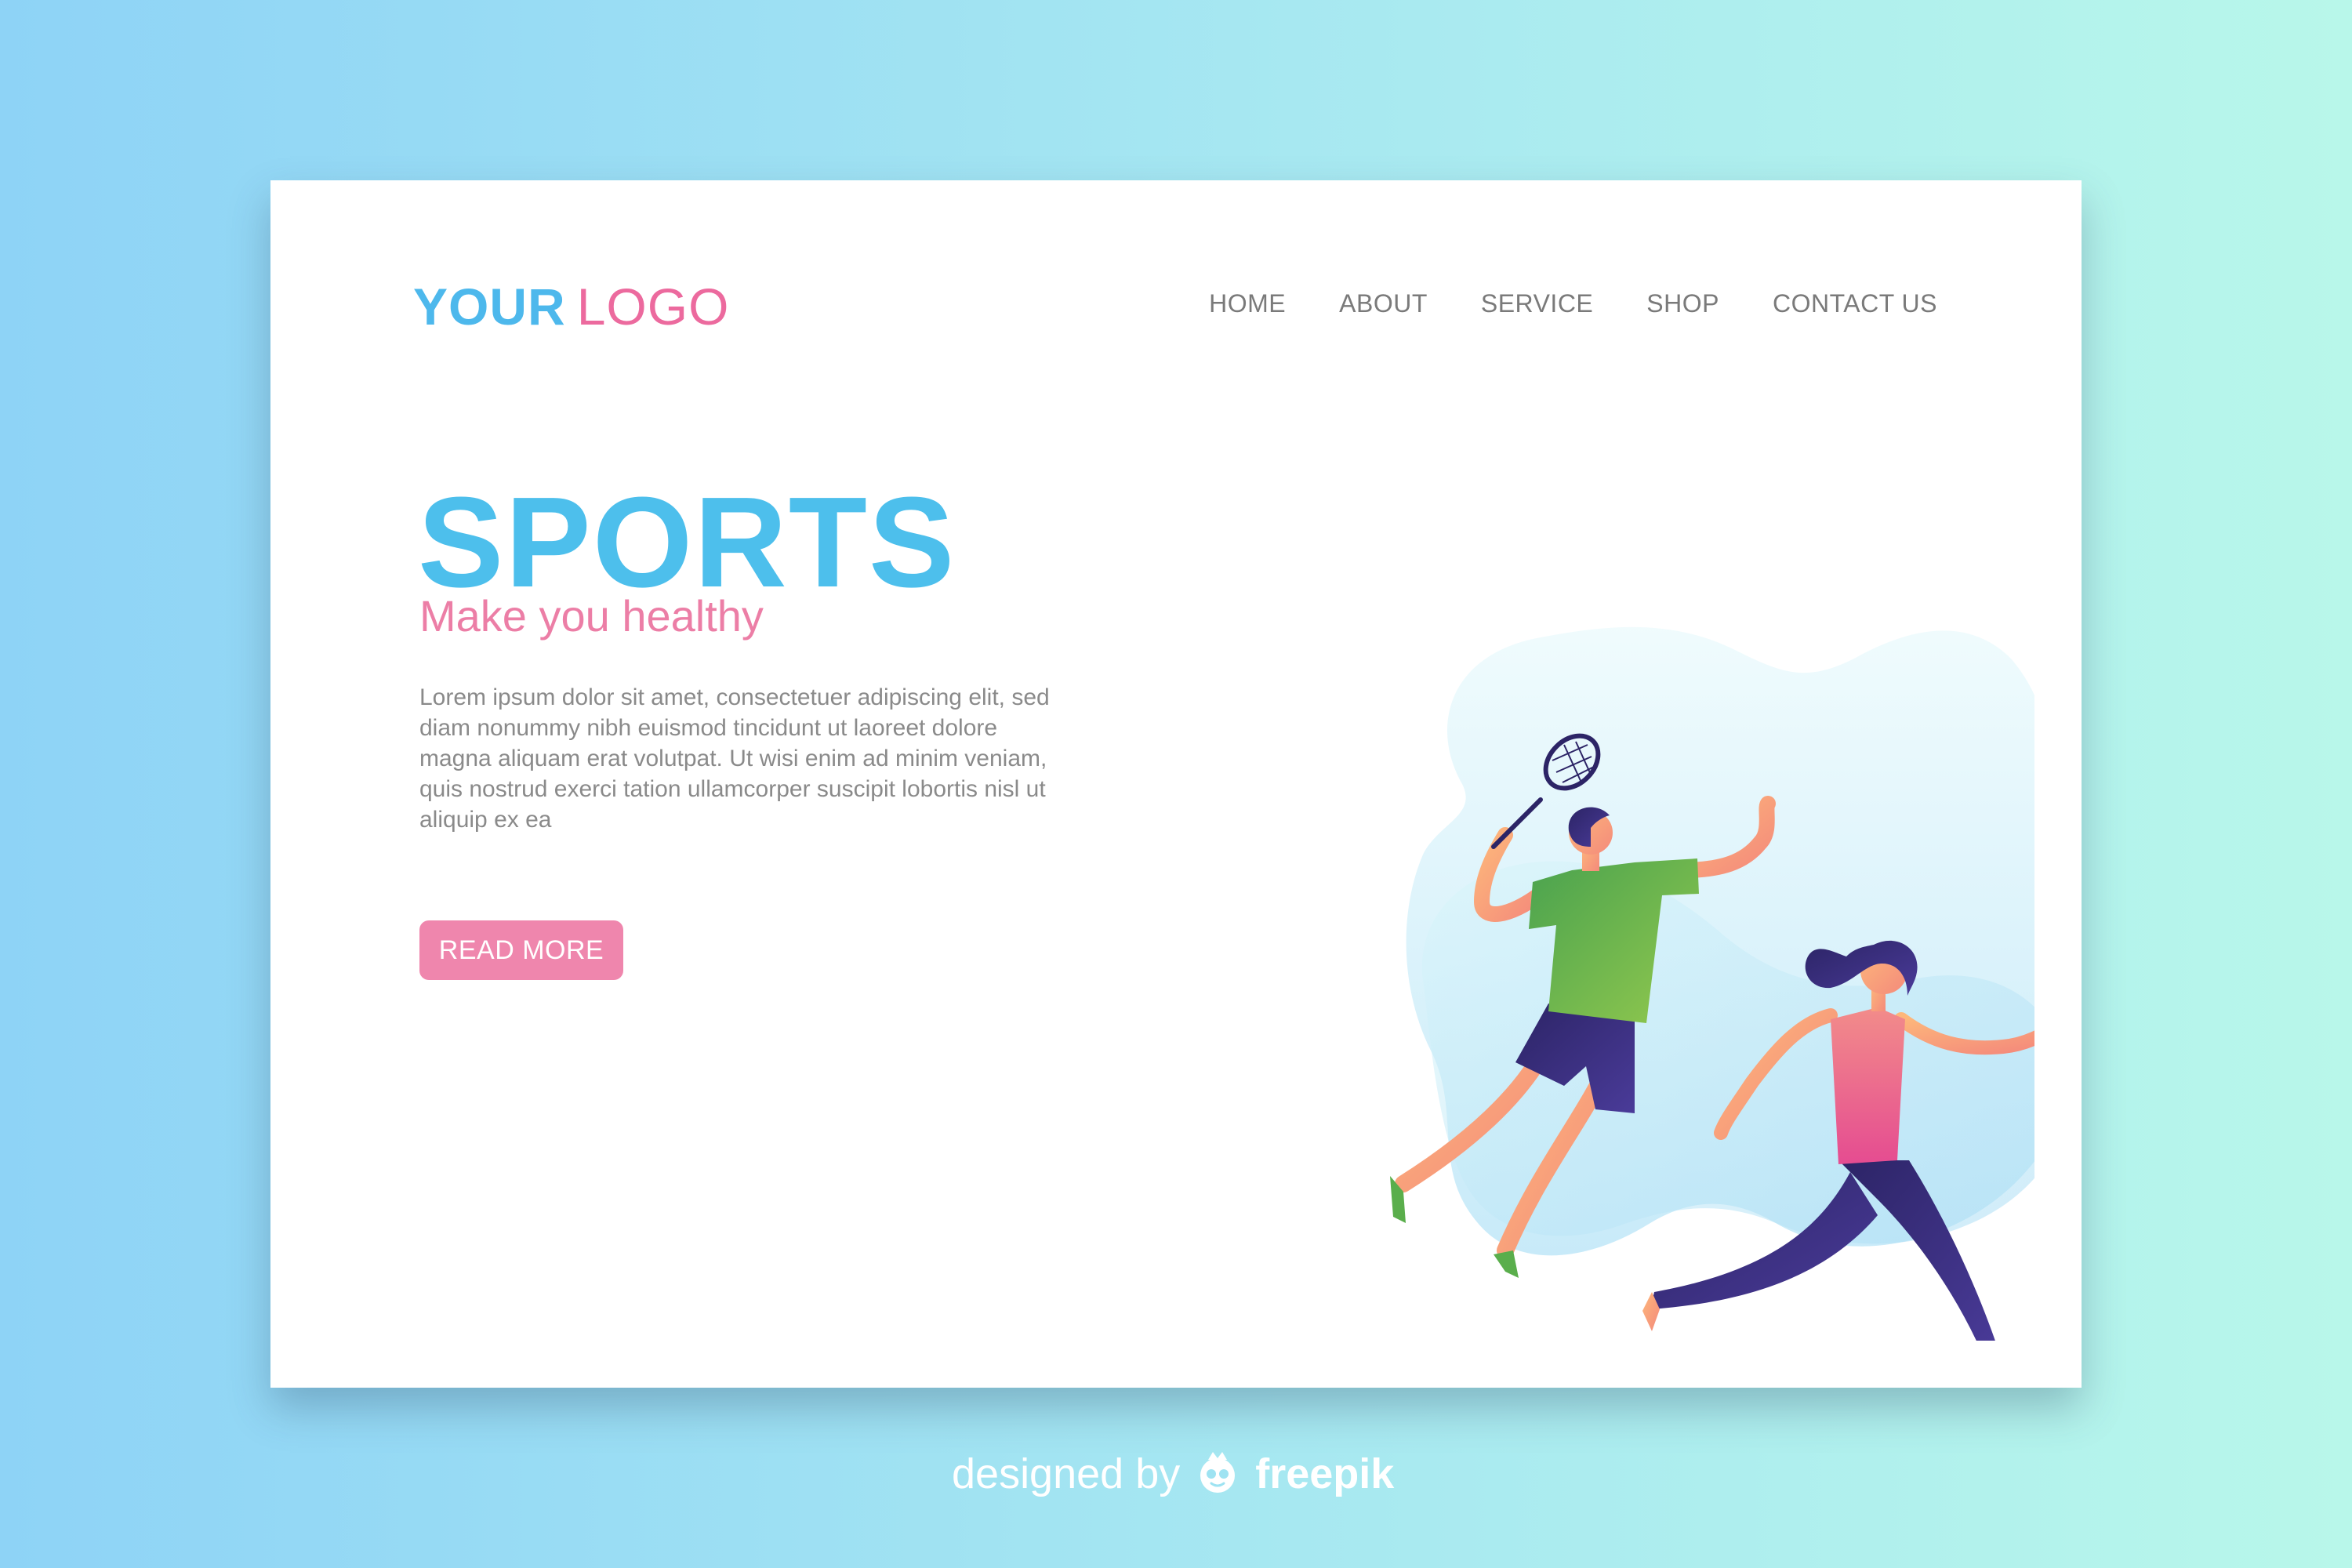  I want to click on nav-home: HOME, so click(1247, 303).